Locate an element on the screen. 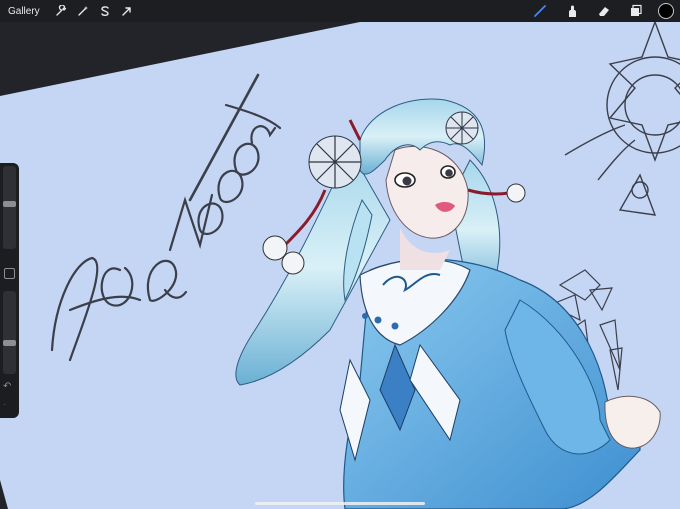 The width and height of the screenshot is (680, 509). eraser-icon is located at coordinates (604, 11).